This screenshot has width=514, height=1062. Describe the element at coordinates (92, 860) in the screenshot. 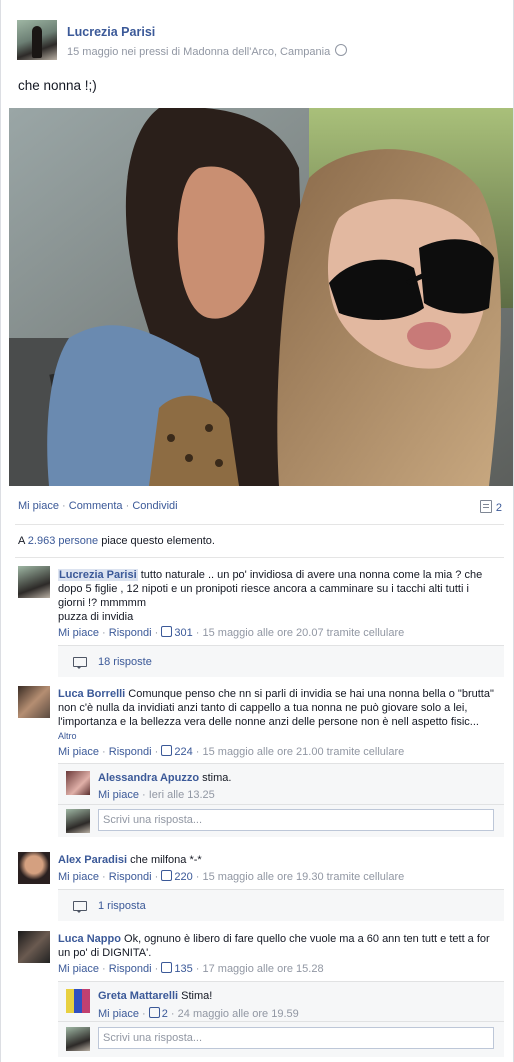

I see `commenter-name: Alex Paradisi` at that location.